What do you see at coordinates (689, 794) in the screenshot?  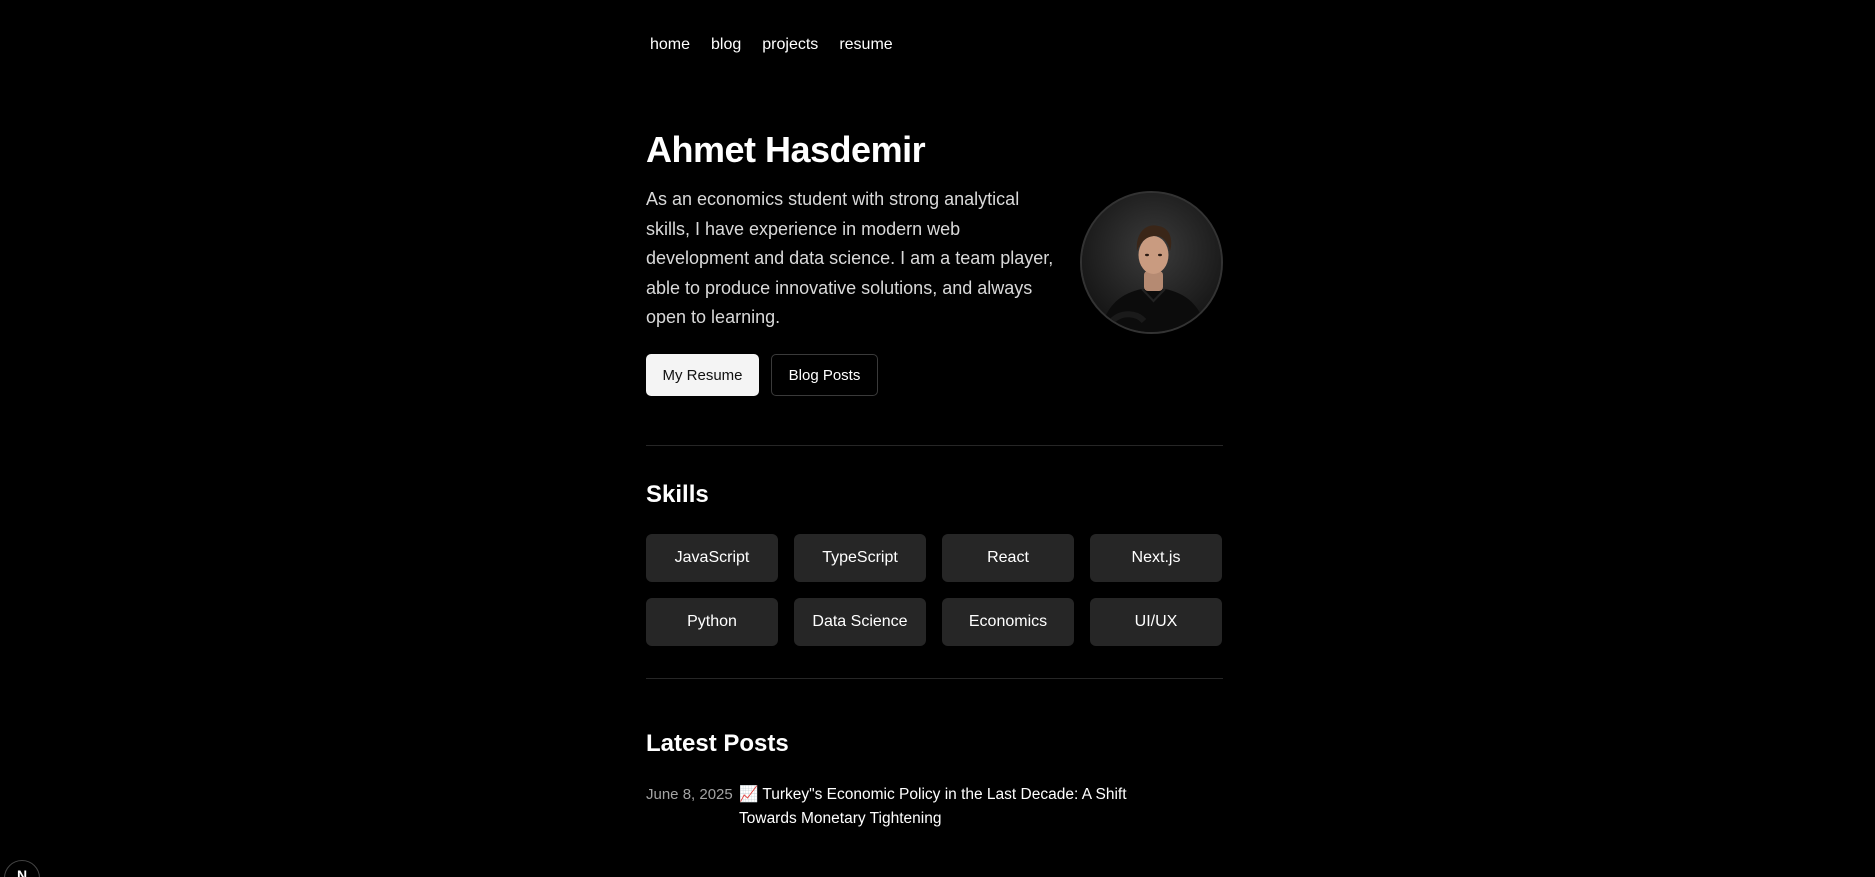 I see `post-date: June 8, 2025` at bounding box center [689, 794].